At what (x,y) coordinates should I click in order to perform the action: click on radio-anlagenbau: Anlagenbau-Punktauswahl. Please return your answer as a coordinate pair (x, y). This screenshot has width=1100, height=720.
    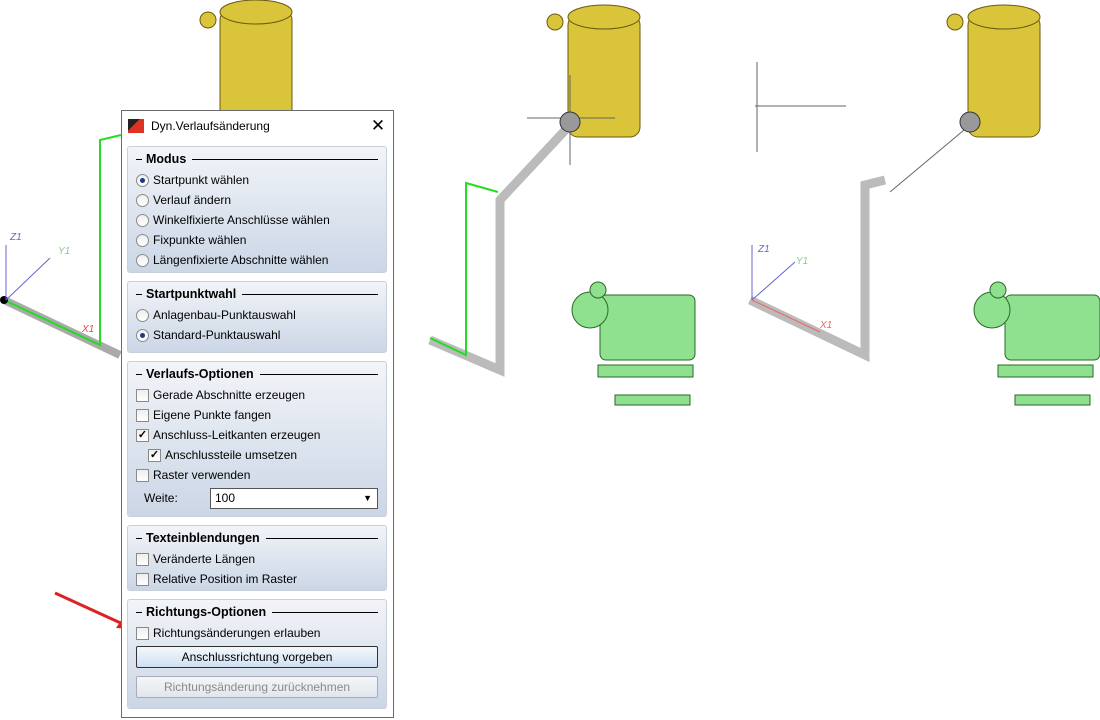
    Looking at the image, I should click on (257, 315).